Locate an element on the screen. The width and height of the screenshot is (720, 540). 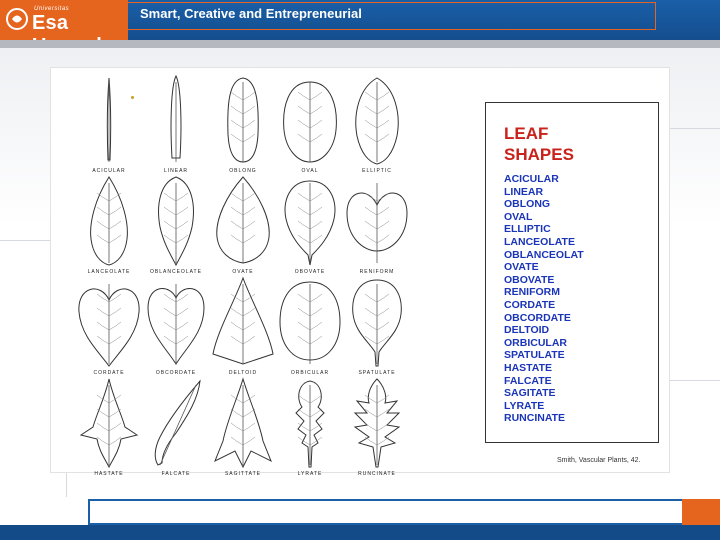
legend-item: LYRATE is located at coordinates (524, 405).